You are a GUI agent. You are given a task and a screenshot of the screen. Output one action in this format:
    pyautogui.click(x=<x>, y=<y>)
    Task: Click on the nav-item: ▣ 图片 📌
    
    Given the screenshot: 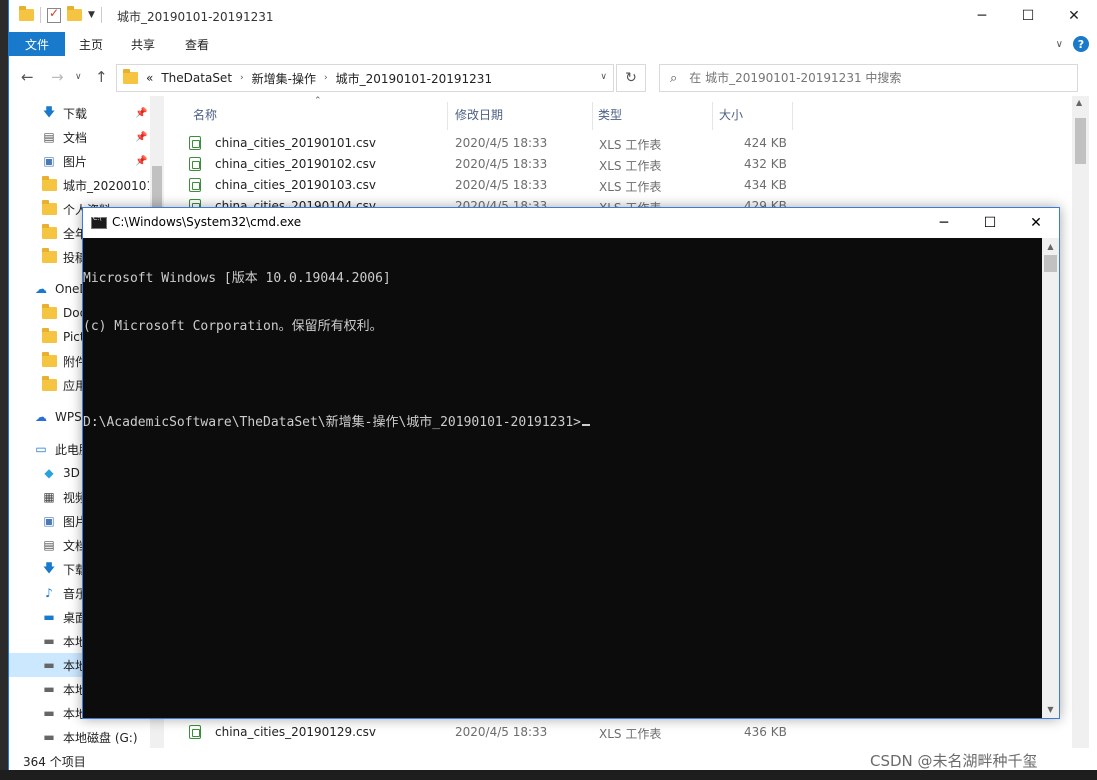 What is the action you would take?
    pyautogui.click(x=79, y=161)
    